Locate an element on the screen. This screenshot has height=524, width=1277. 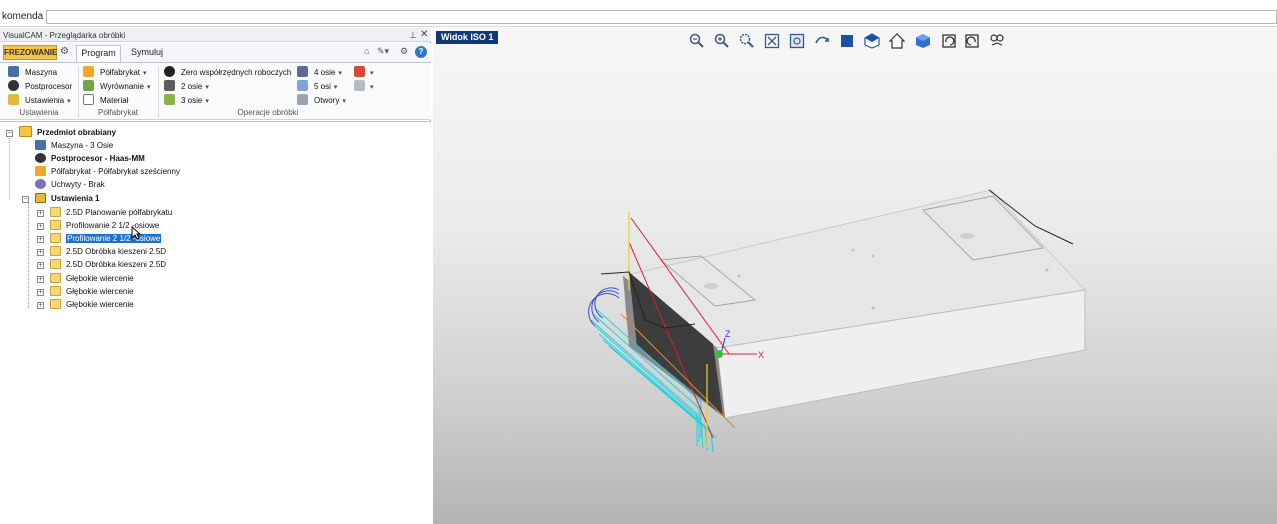
ribbon-wyrownanie-label: Wyrównanie is located at coordinates (122, 86).